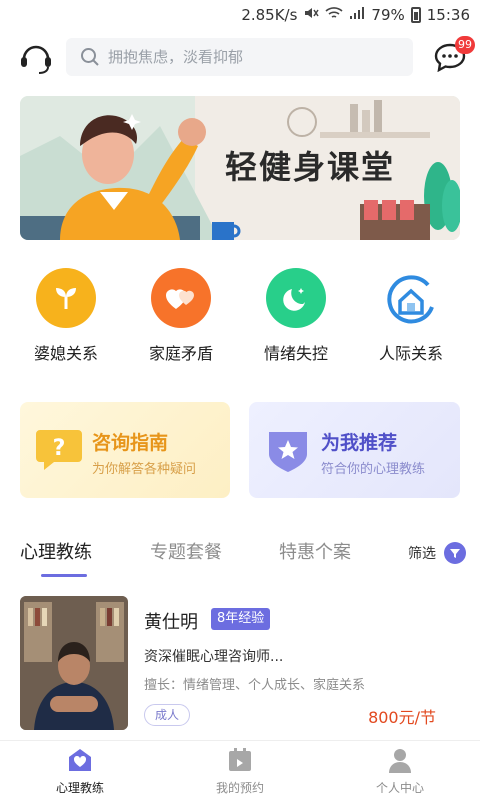  What do you see at coordinates (388, 15) in the screenshot?
I see `battery-level: 79%` at bounding box center [388, 15].